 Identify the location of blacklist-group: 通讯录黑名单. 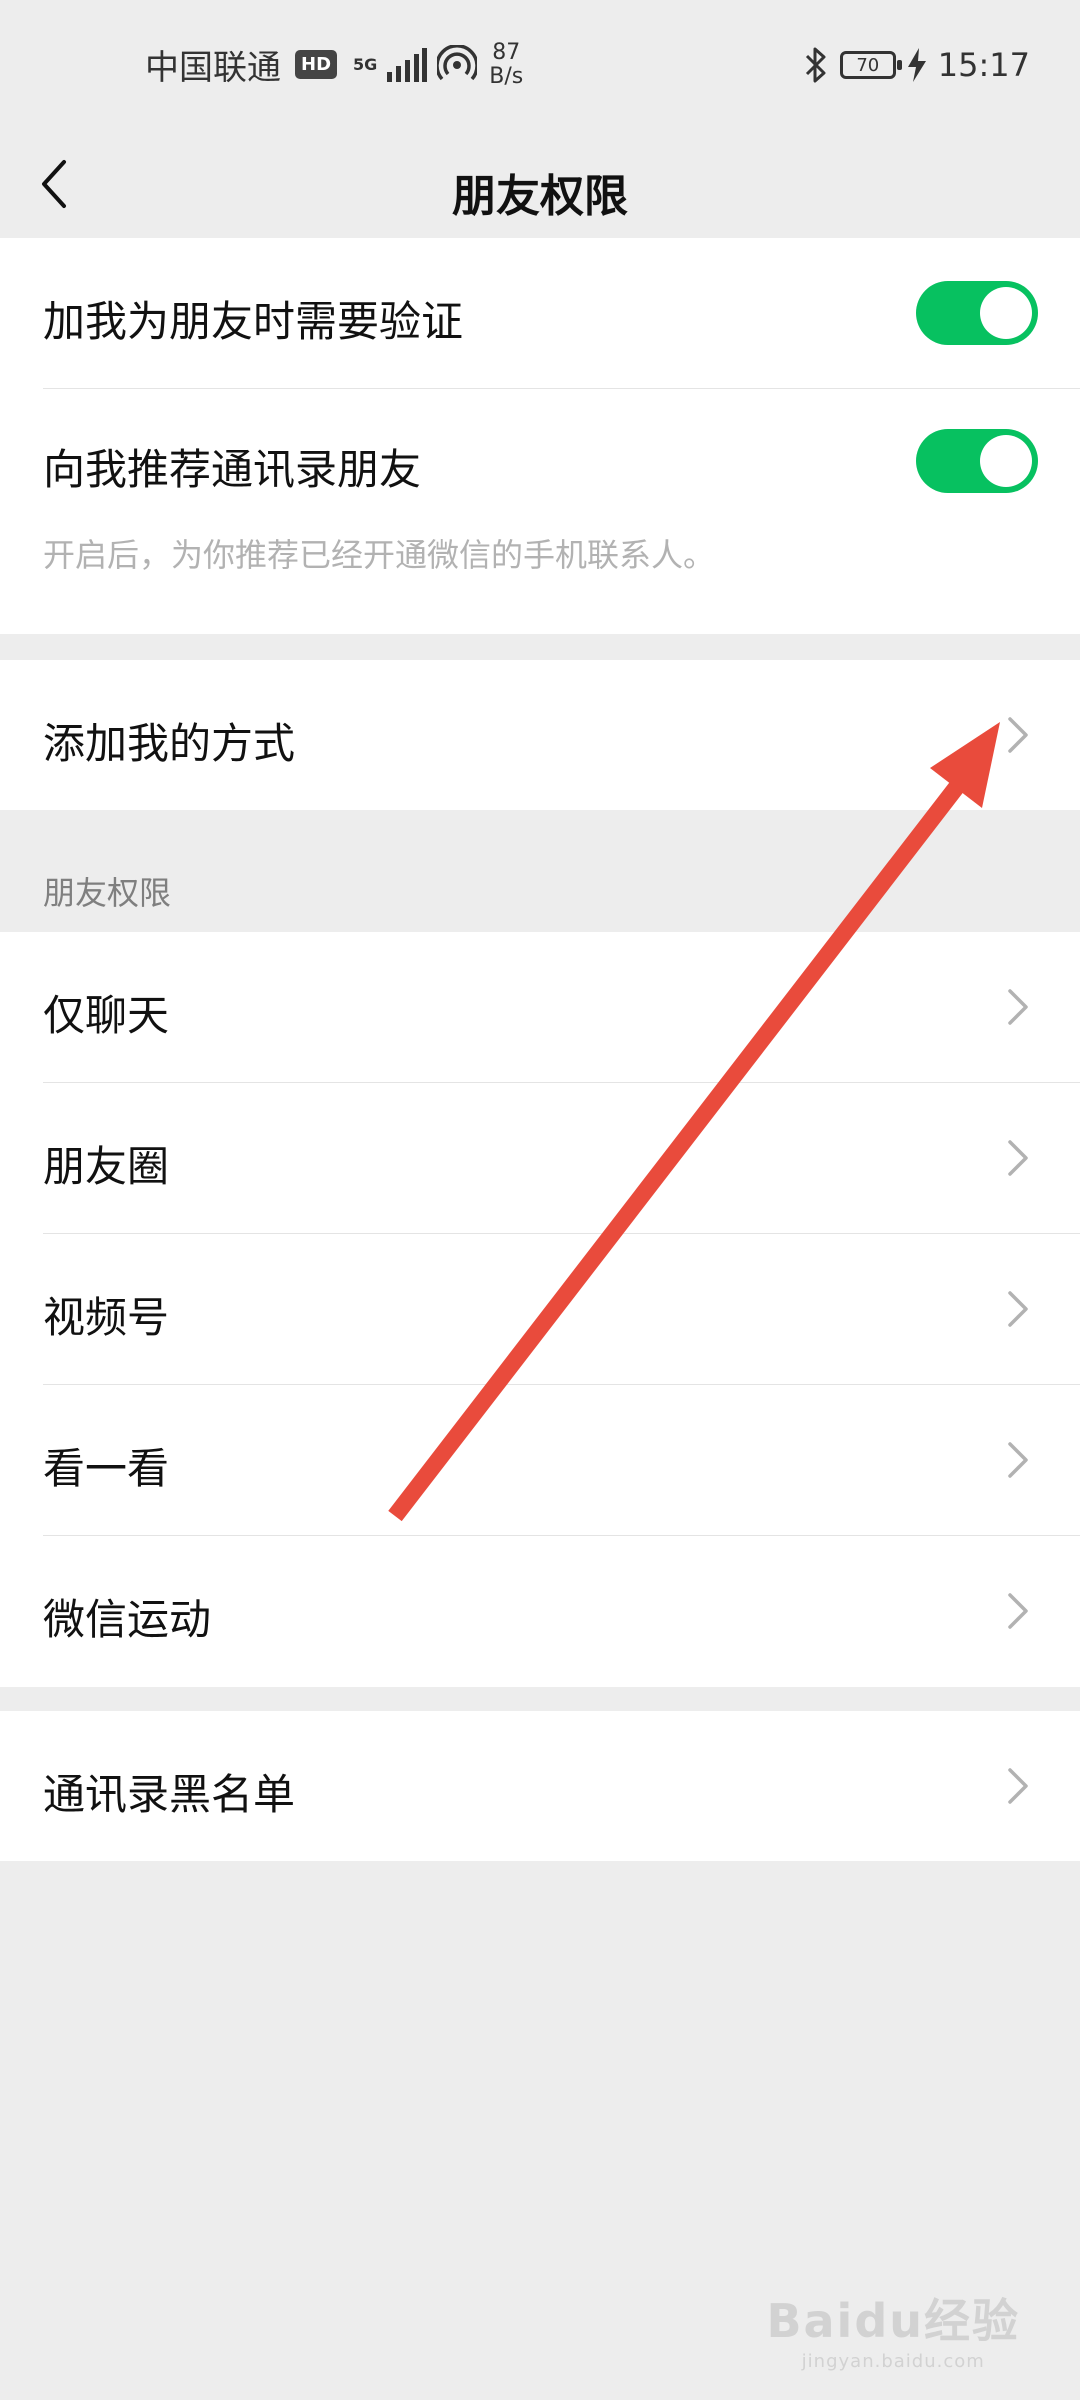
(540, 1786).